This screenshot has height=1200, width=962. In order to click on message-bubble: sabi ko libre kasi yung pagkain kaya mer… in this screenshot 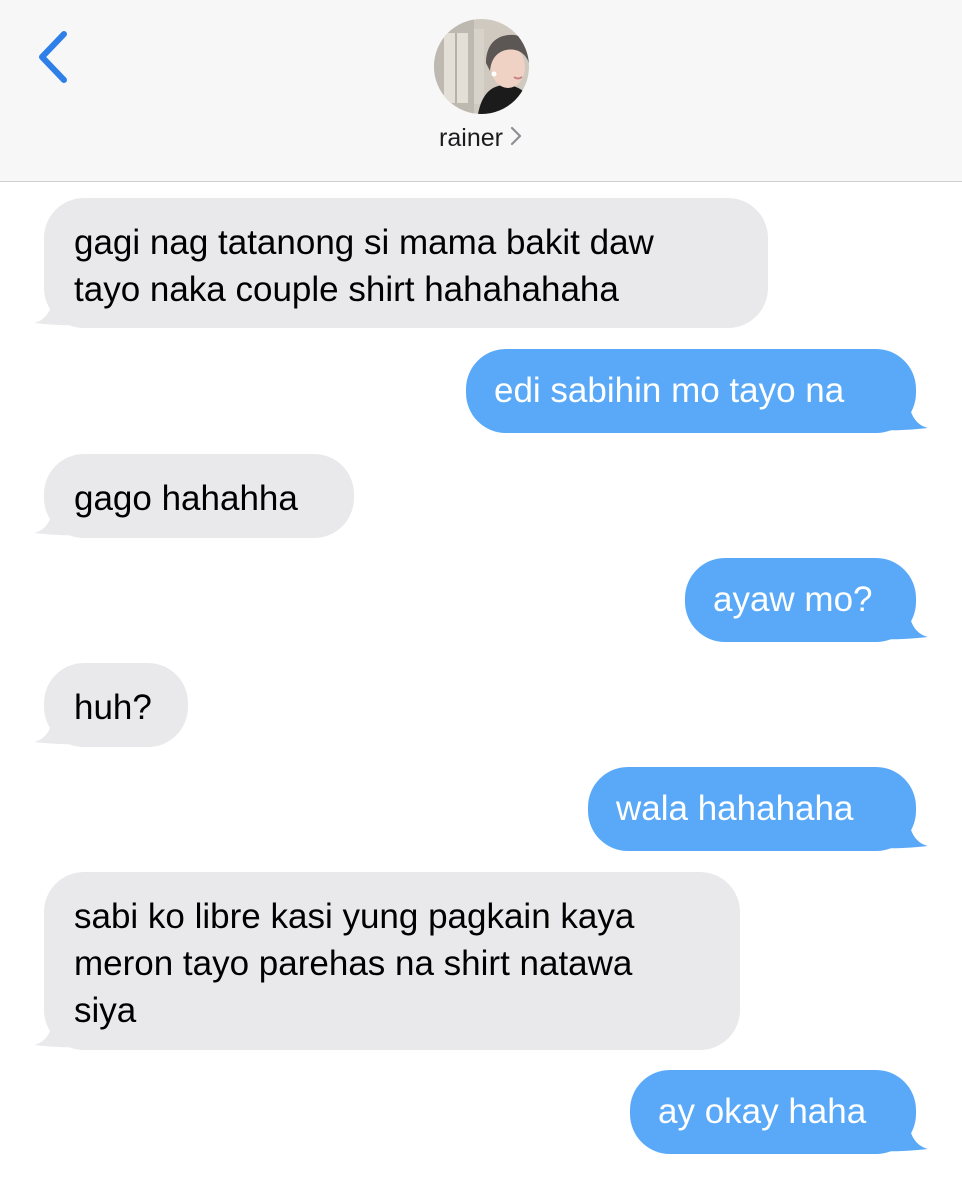, I will do `click(392, 961)`.